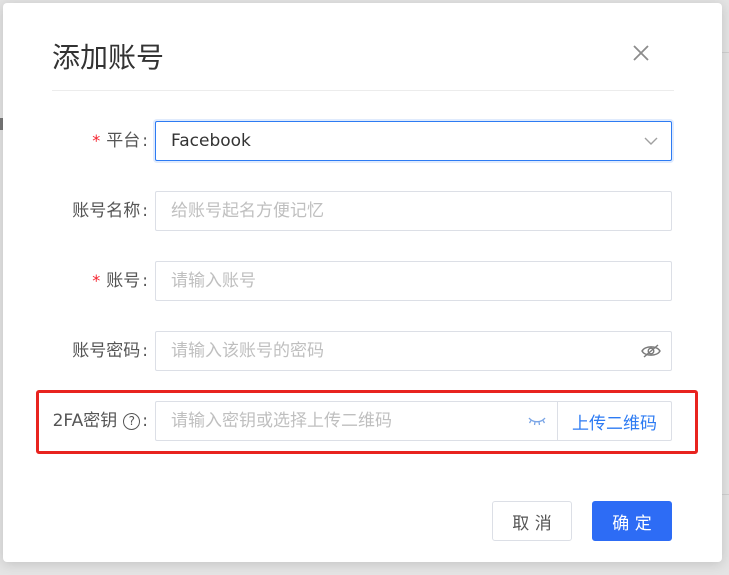 This screenshot has width=729, height=575. Describe the element at coordinates (532, 521) in the screenshot. I see `cancel-button: 取 消` at that location.